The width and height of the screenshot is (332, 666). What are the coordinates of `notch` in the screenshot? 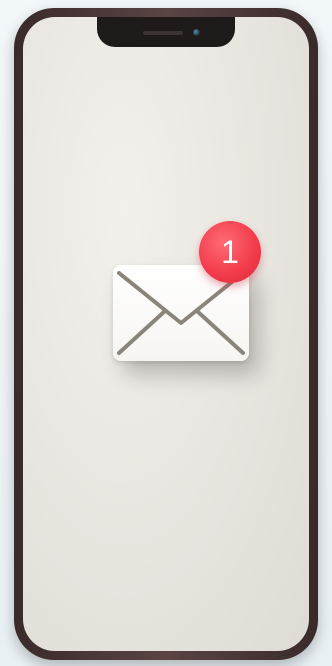 It's located at (166, 32).